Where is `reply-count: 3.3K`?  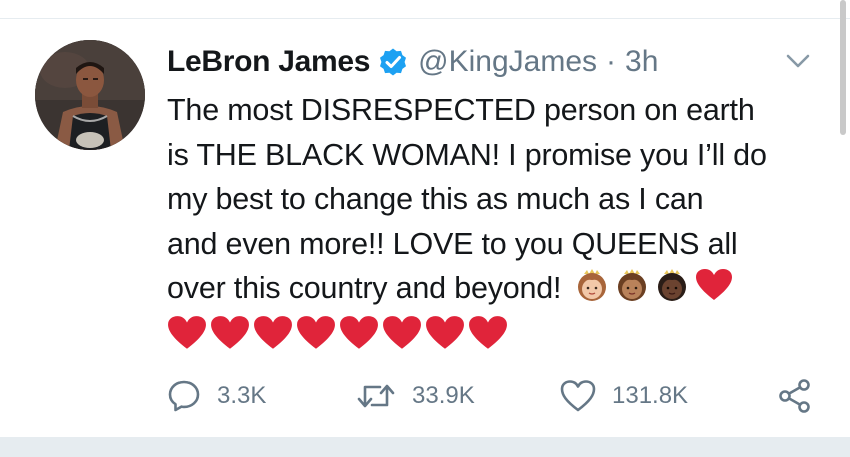 reply-count: 3.3K is located at coordinates (242, 395).